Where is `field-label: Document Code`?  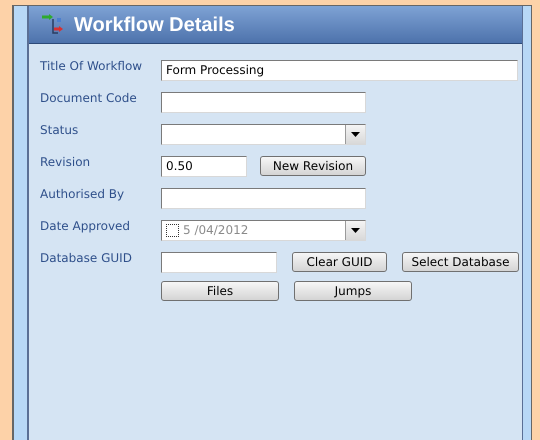 field-label: Document Code is located at coordinates (89, 98).